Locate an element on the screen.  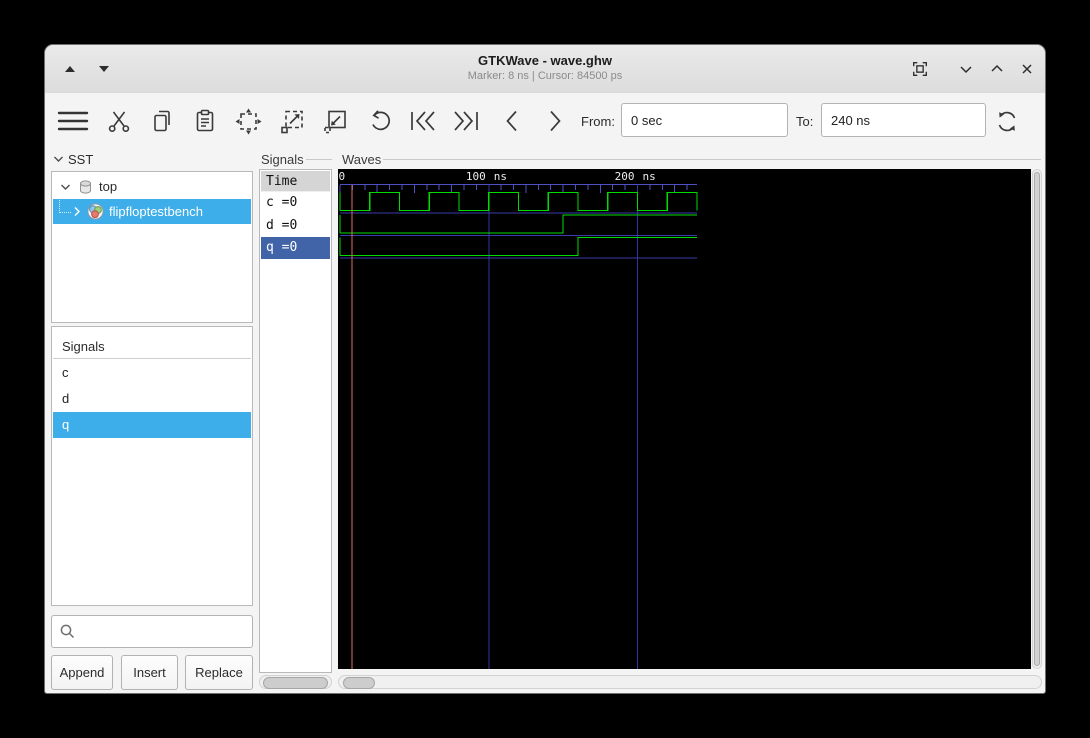
signal-search-box is located at coordinates (153, 631).